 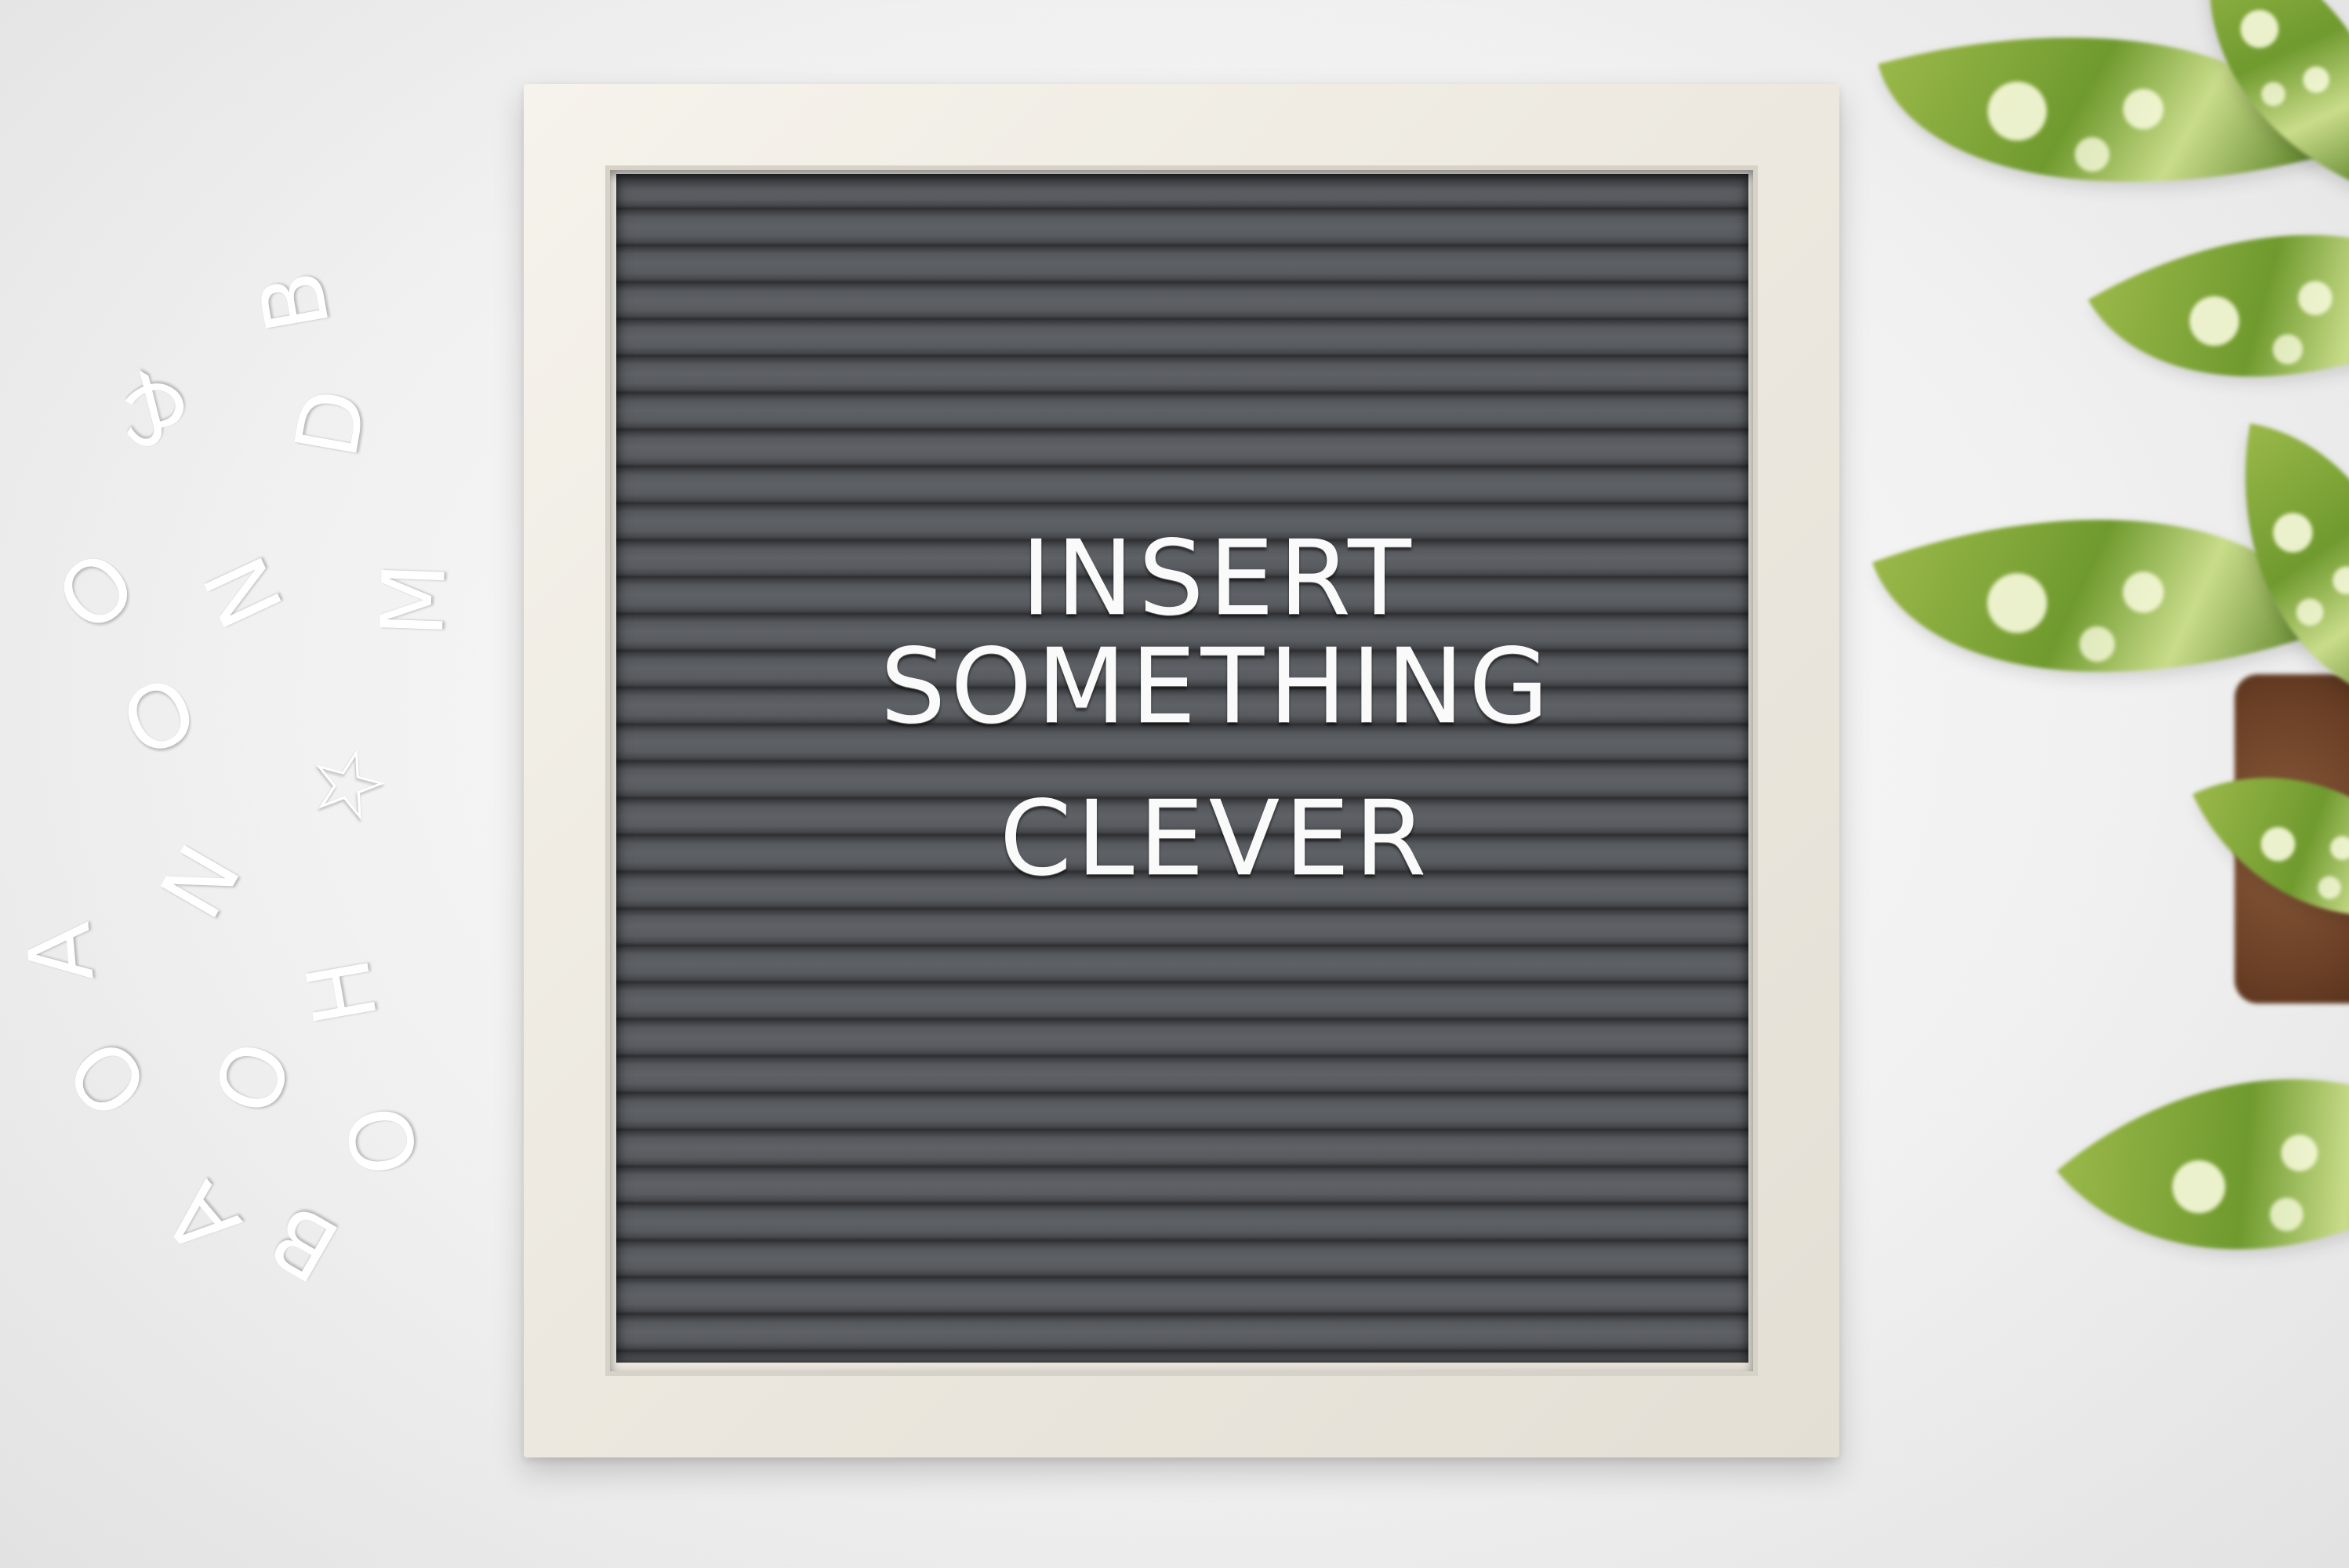 I want to click on loose-letter: D, so click(x=331, y=424).